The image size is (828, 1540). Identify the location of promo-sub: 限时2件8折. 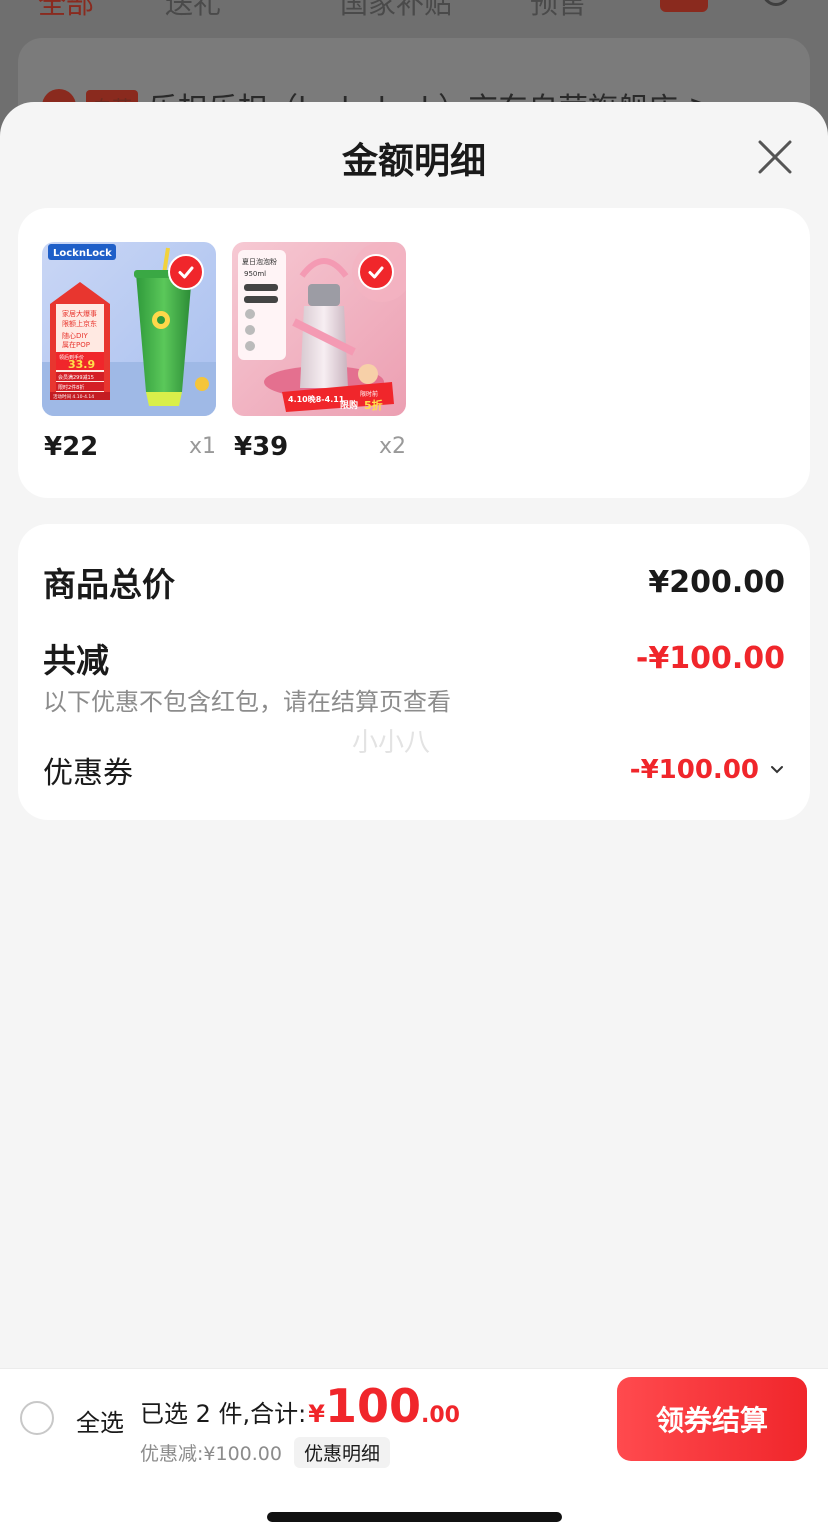
(71, 387).